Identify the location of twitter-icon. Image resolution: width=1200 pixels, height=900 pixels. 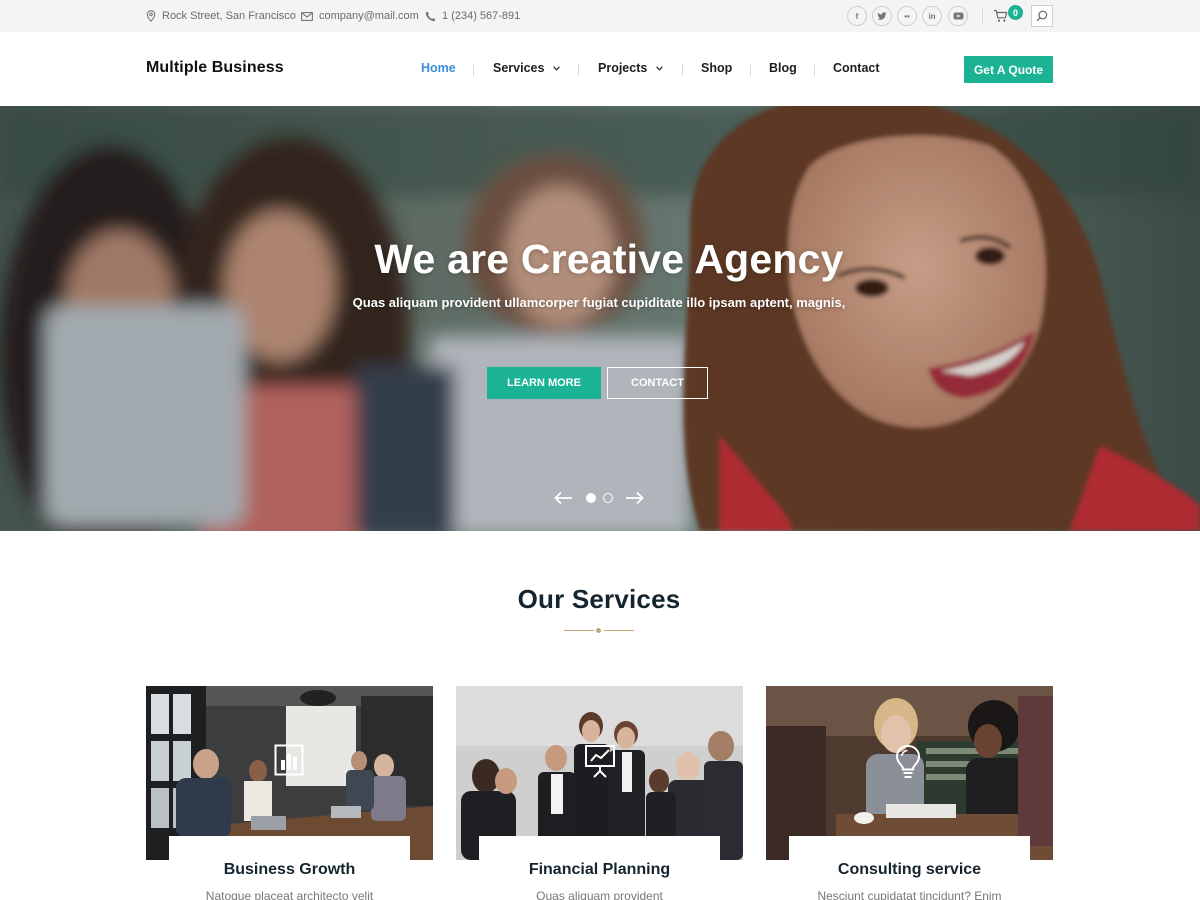
(882, 16).